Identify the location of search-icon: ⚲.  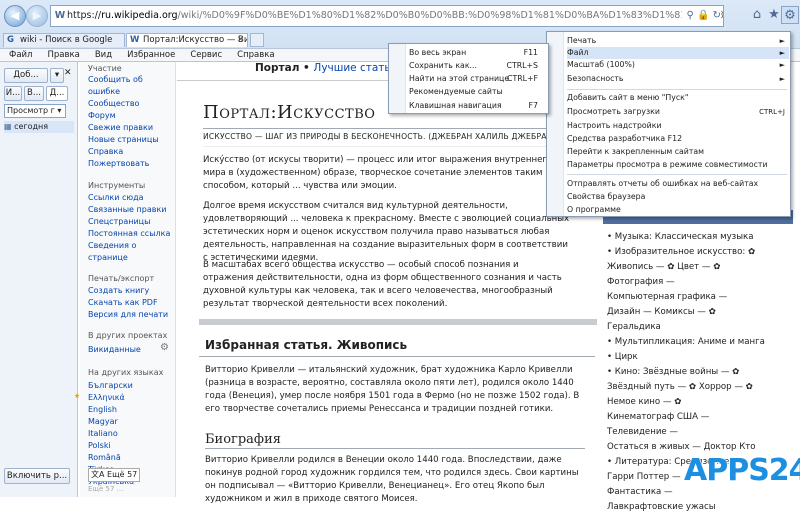
(689, 15).